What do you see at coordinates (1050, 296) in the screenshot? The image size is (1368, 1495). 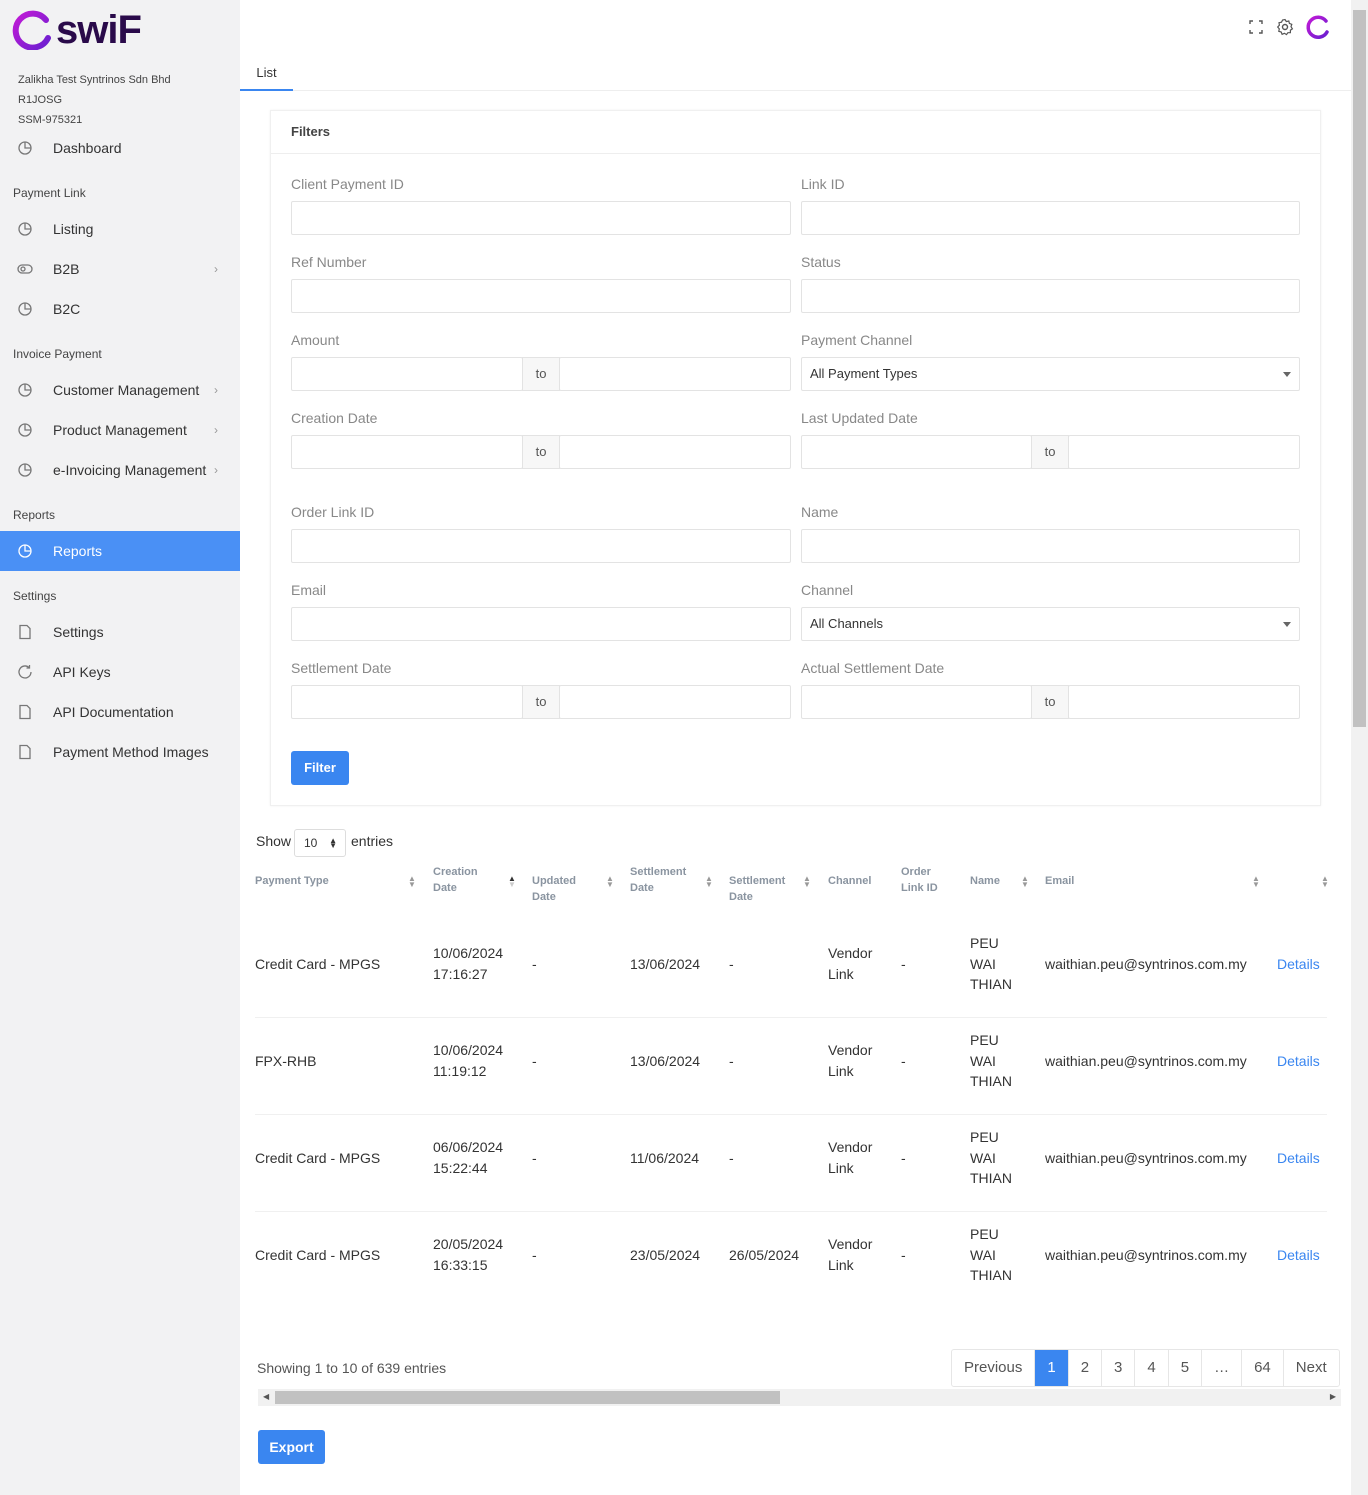 I see `status-input` at bounding box center [1050, 296].